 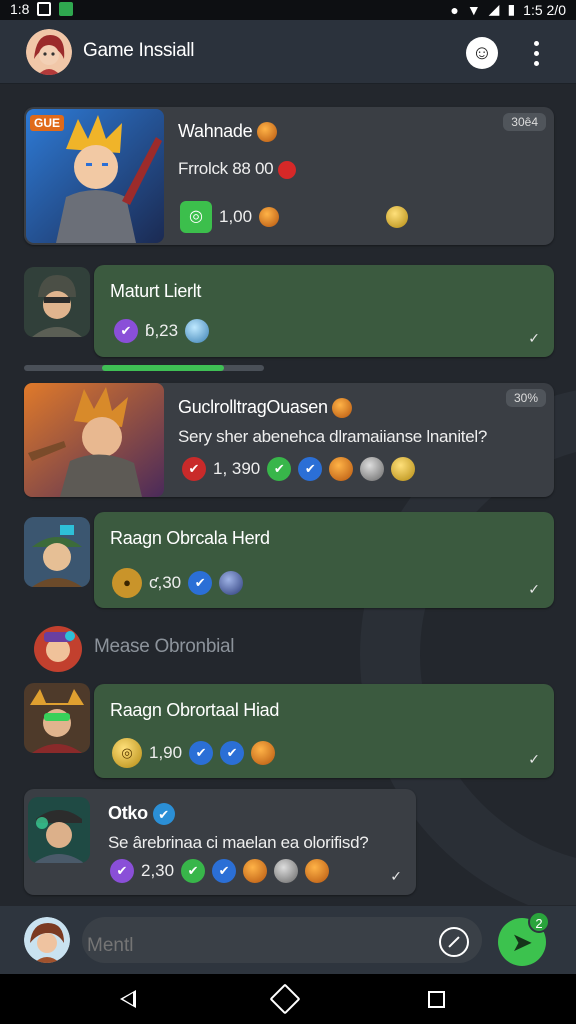 I want to click on user-avatar, so click(x=47, y=940).